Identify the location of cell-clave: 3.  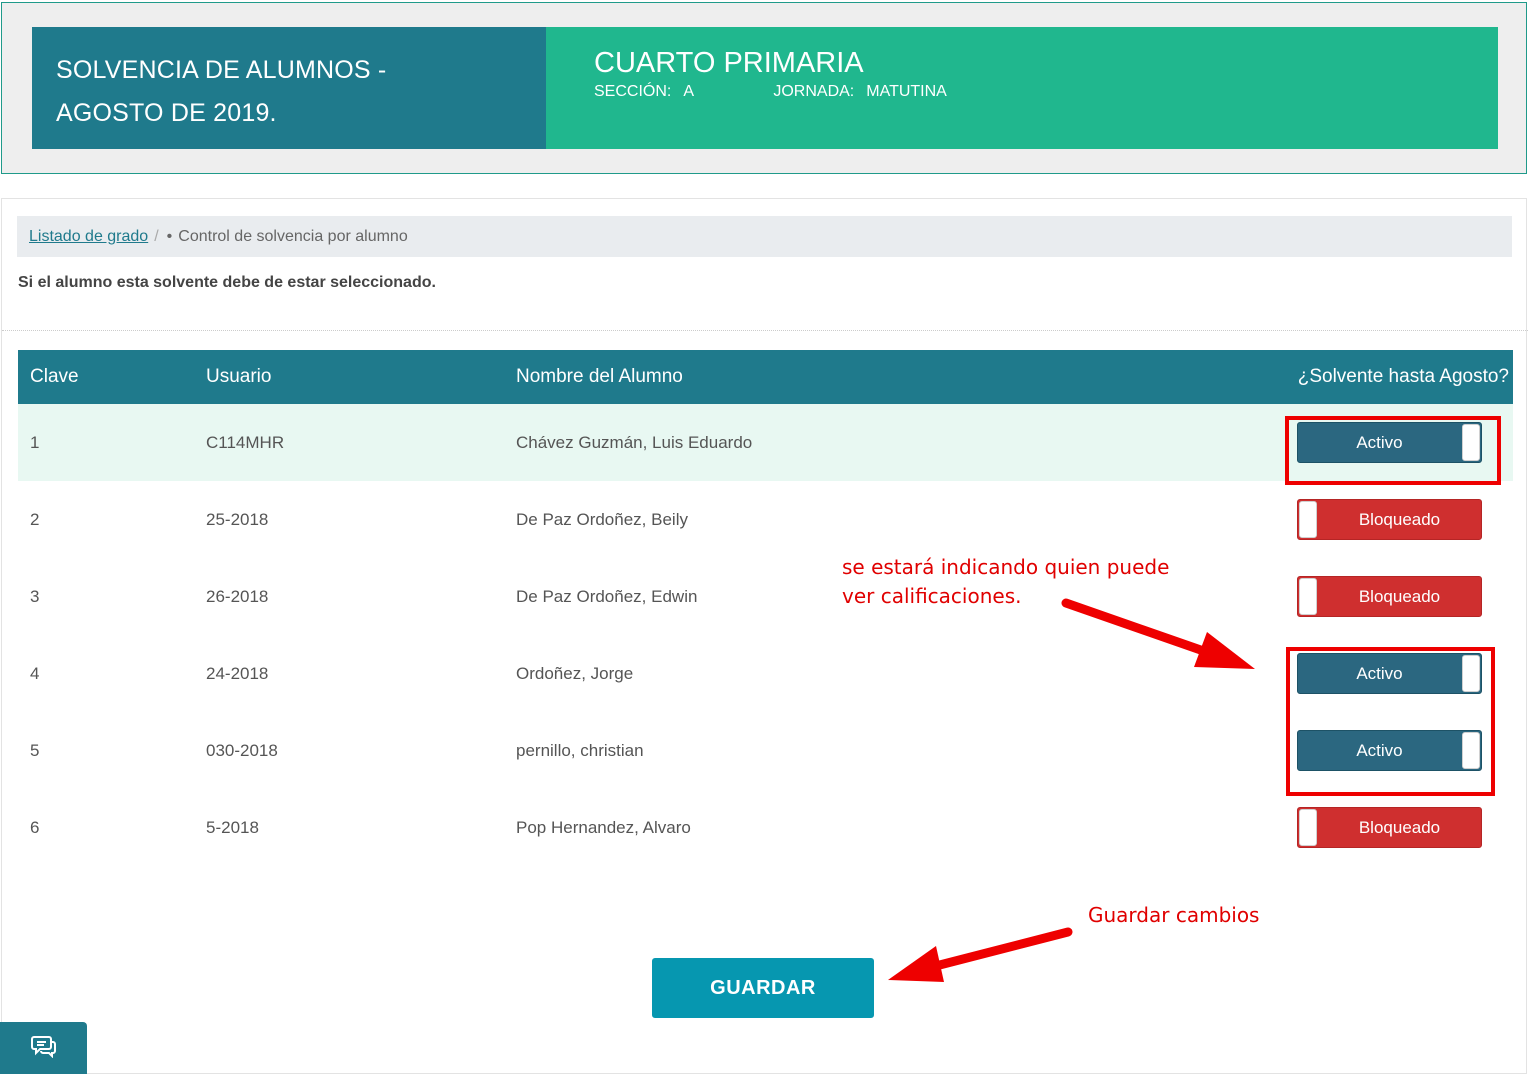
(35, 596).